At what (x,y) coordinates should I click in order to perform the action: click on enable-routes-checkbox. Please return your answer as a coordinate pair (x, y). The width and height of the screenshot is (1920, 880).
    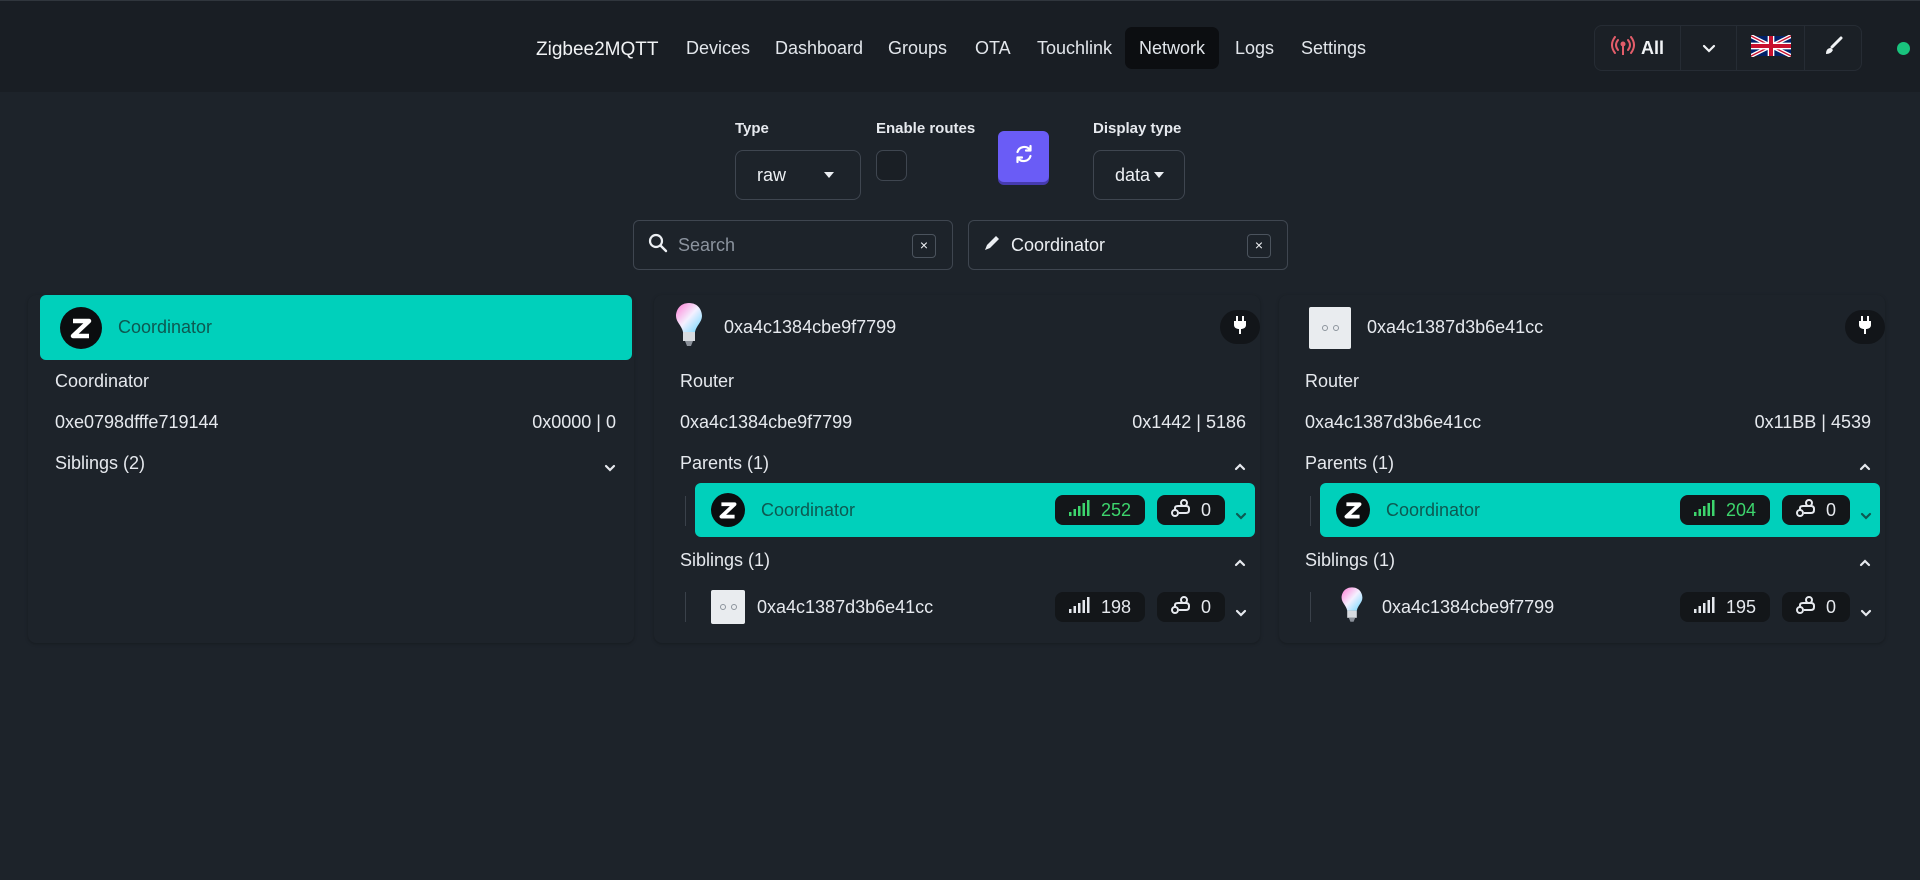
    Looking at the image, I should click on (891, 165).